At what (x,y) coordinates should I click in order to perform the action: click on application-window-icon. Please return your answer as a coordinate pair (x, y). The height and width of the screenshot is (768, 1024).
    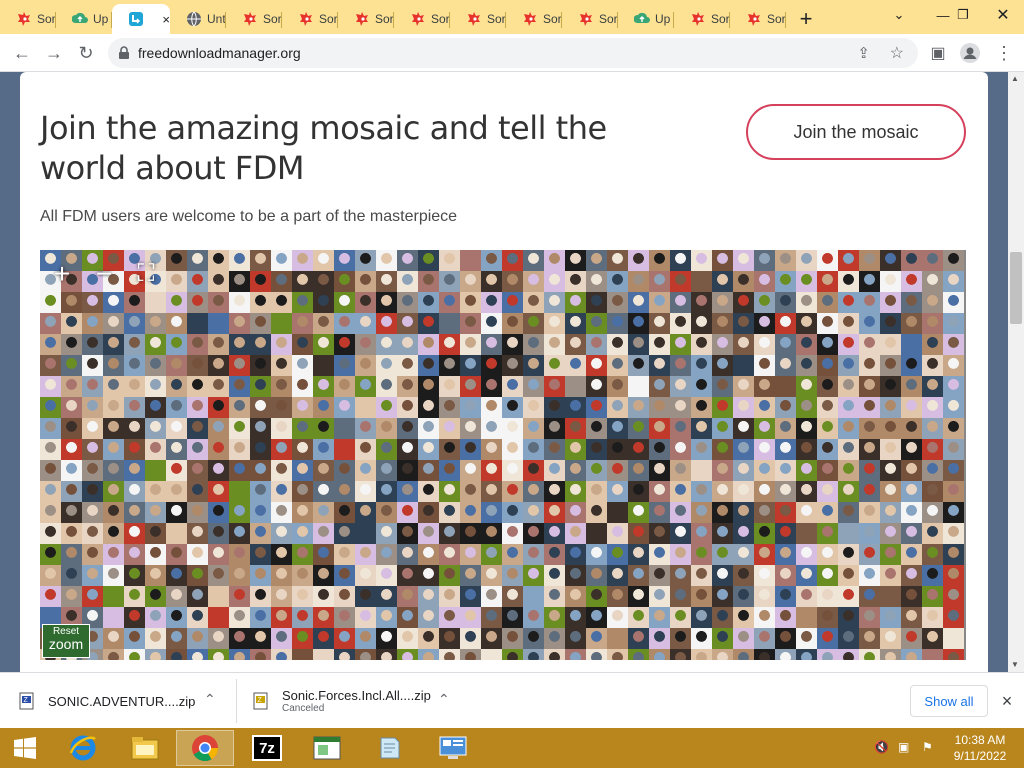
    Looking at the image, I should click on (327, 748).